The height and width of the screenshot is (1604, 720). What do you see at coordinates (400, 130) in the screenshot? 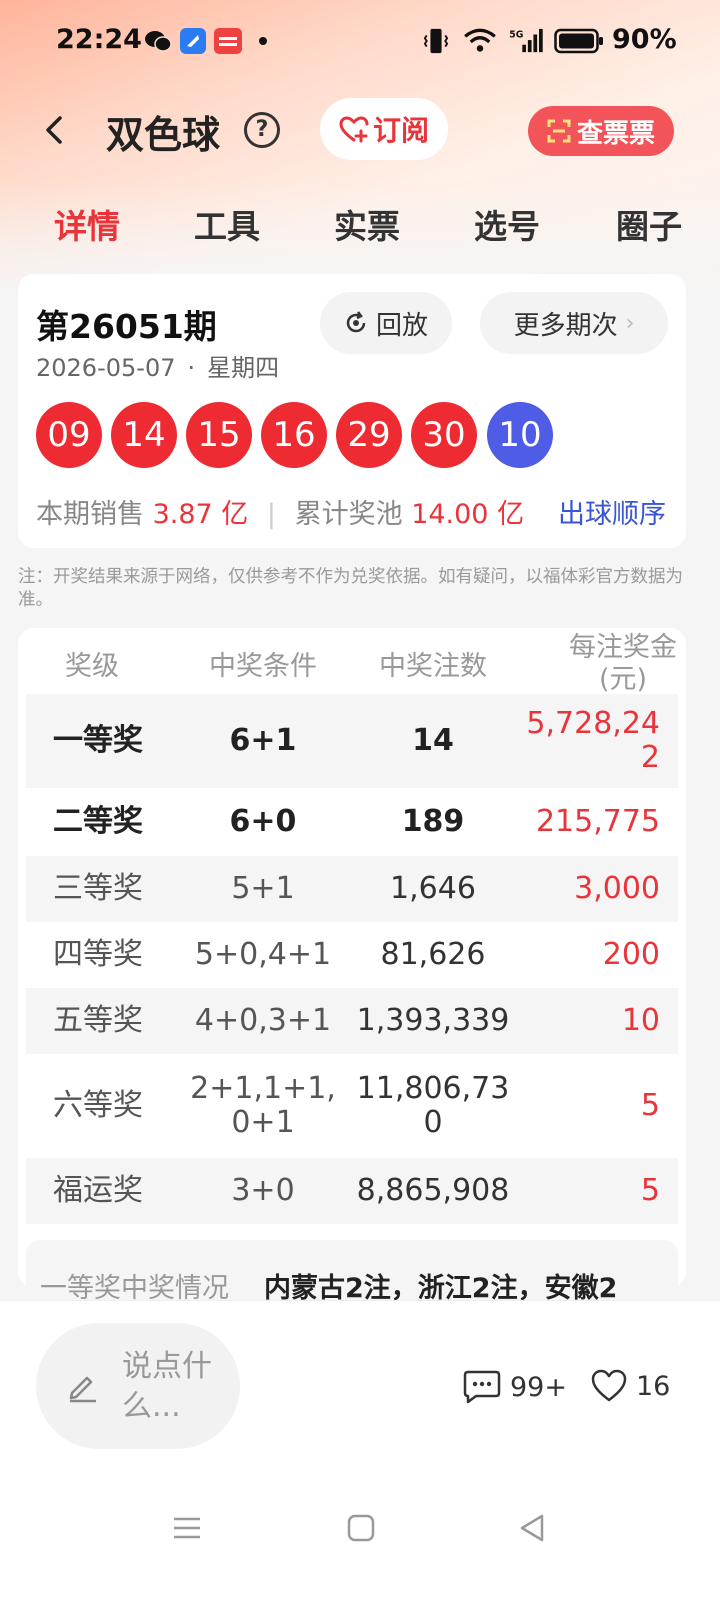
I see `subscribe-label: 订阅` at bounding box center [400, 130].